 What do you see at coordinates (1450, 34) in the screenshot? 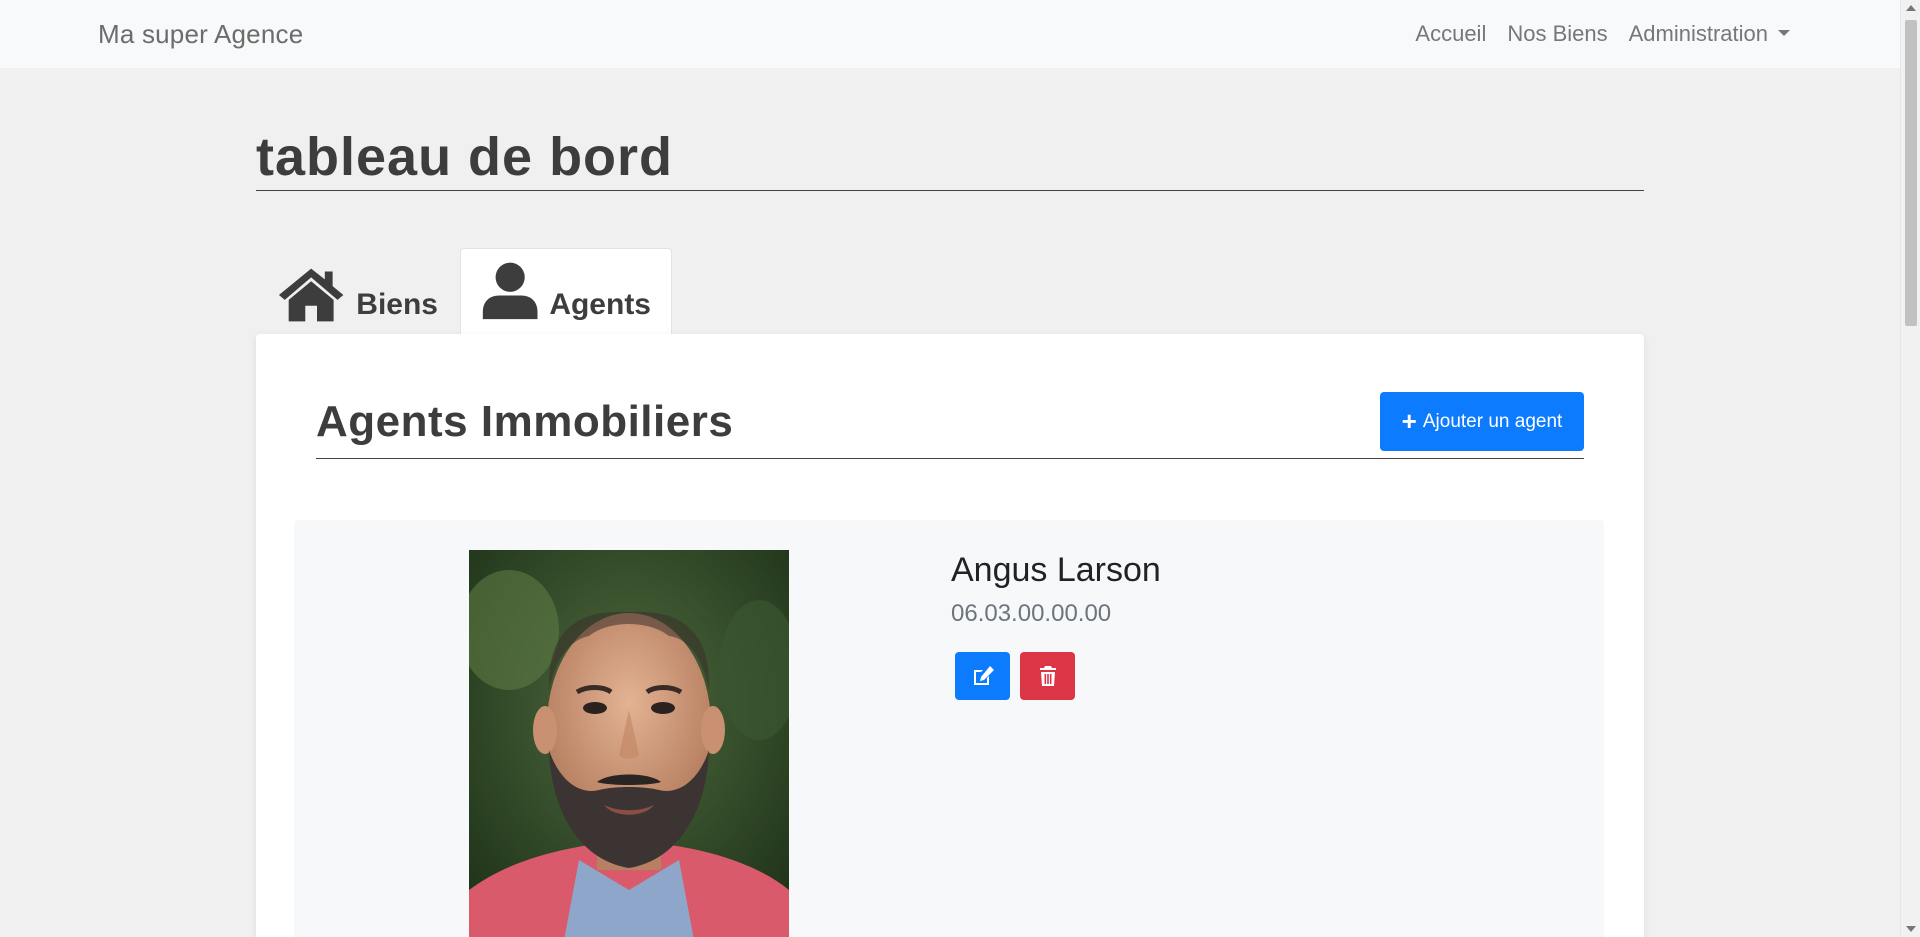
I see `nav-link-accueil: Accueil` at bounding box center [1450, 34].